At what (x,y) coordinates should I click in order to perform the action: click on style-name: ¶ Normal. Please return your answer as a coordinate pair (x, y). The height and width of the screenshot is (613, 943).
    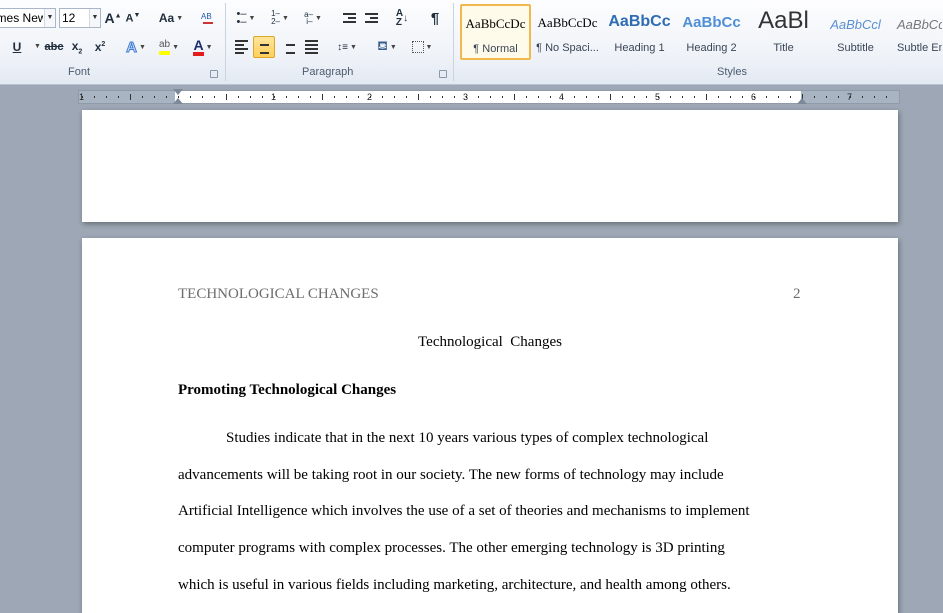
    Looking at the image, I should click on (495, 49).